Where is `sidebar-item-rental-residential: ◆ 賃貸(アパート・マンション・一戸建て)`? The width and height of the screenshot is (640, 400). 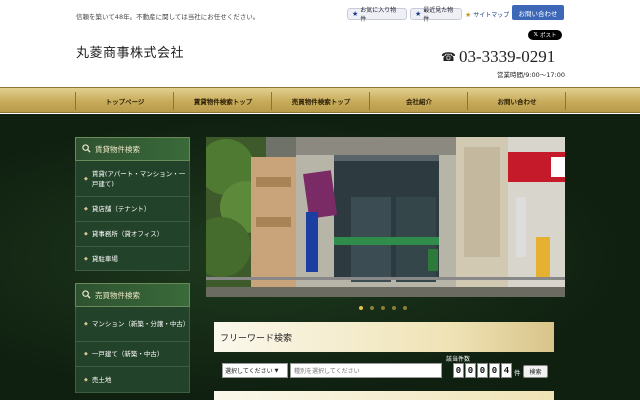
sidebar-item-rental-residential: ◆ 賃貸(アパート・マンション・一戸建て) is located at coordinates (132, 179).